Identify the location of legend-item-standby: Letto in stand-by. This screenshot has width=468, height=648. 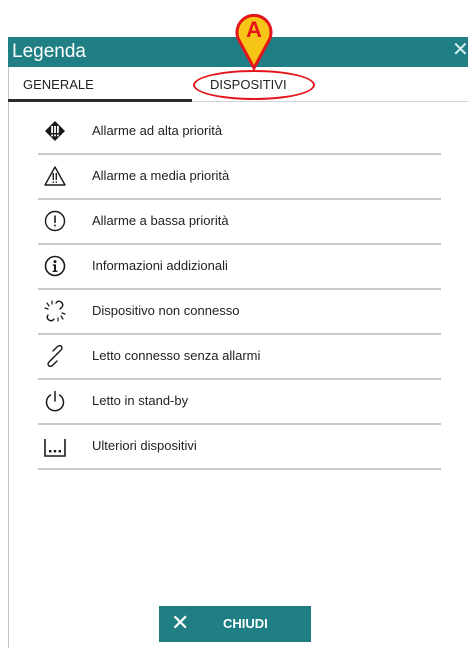
(239, 402).